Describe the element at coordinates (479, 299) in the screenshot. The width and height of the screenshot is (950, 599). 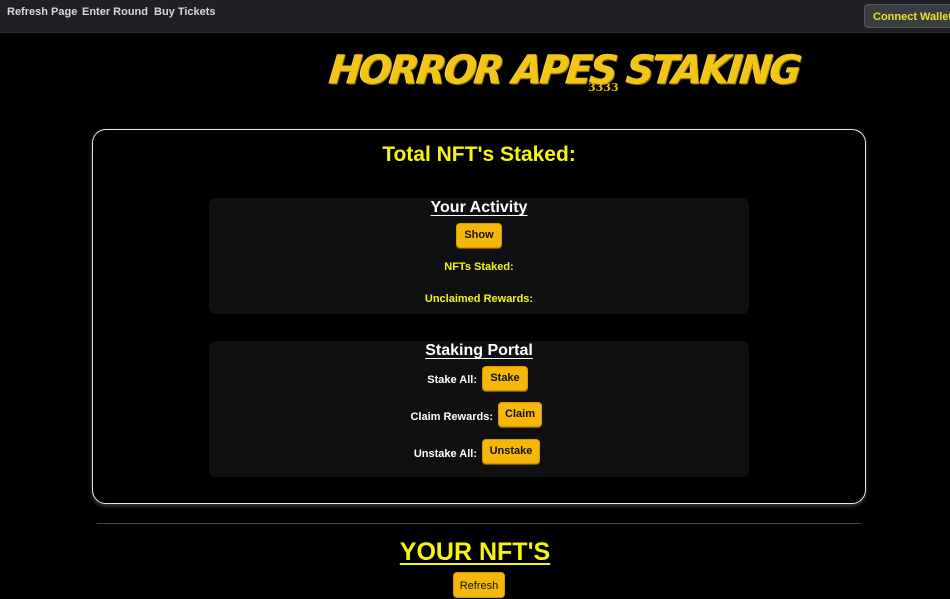
I see `unclaimed-rewards-label: Unclaimed Rewards:` at that location.